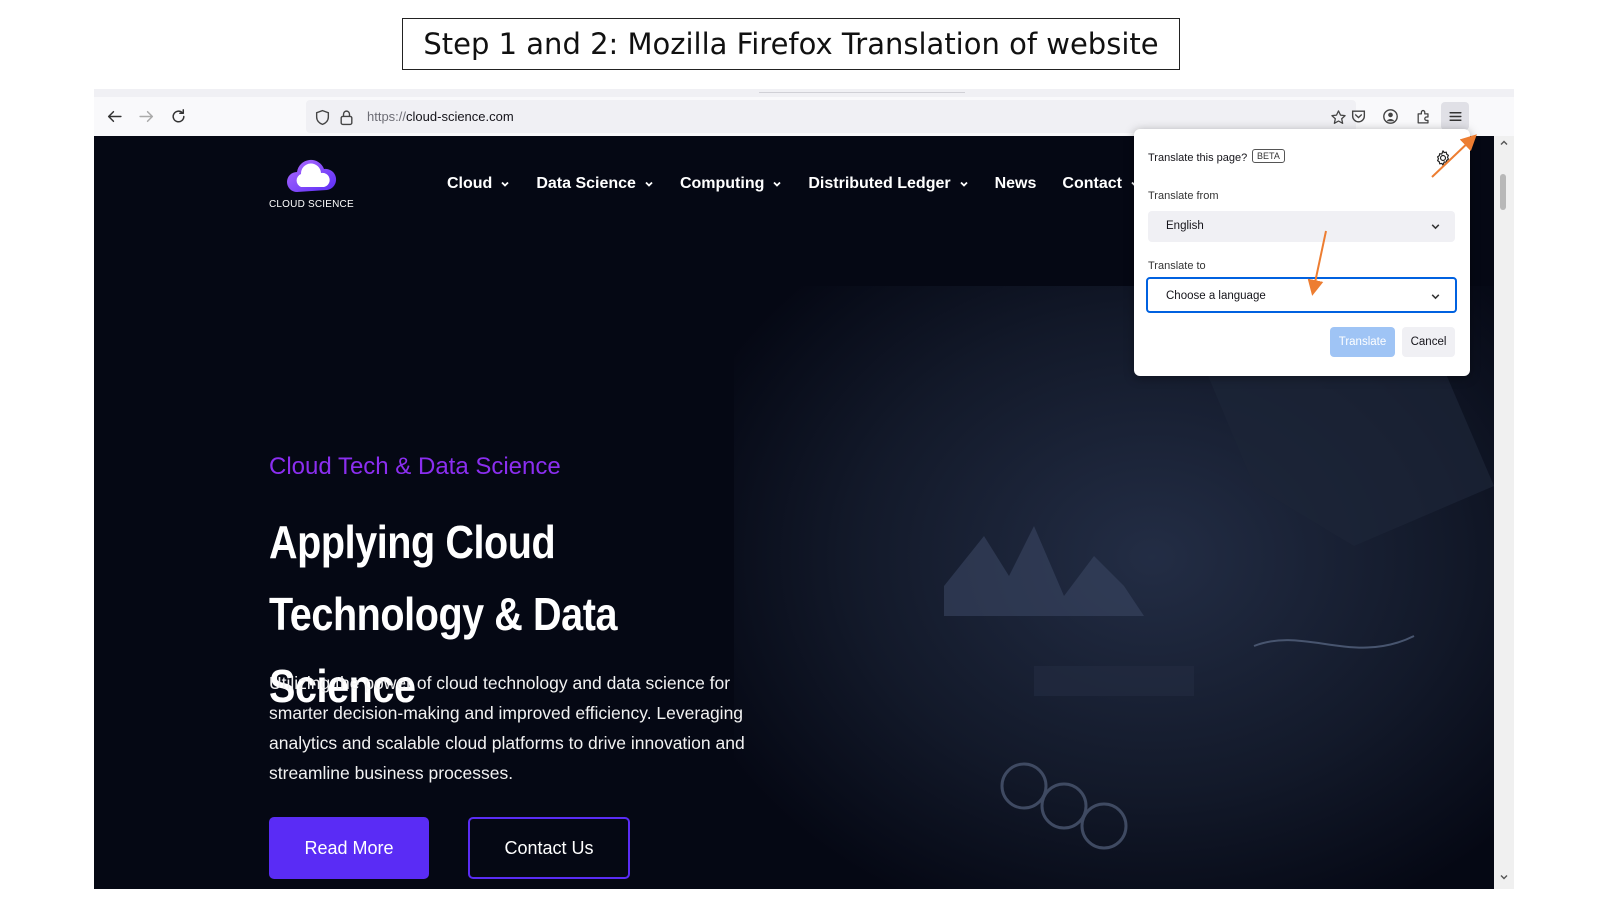 This screenshot has height=900, width=1600. Describe the element at coordinates (1503, 192) in the screenshot. I see `scrollbar-thumb` at that location.